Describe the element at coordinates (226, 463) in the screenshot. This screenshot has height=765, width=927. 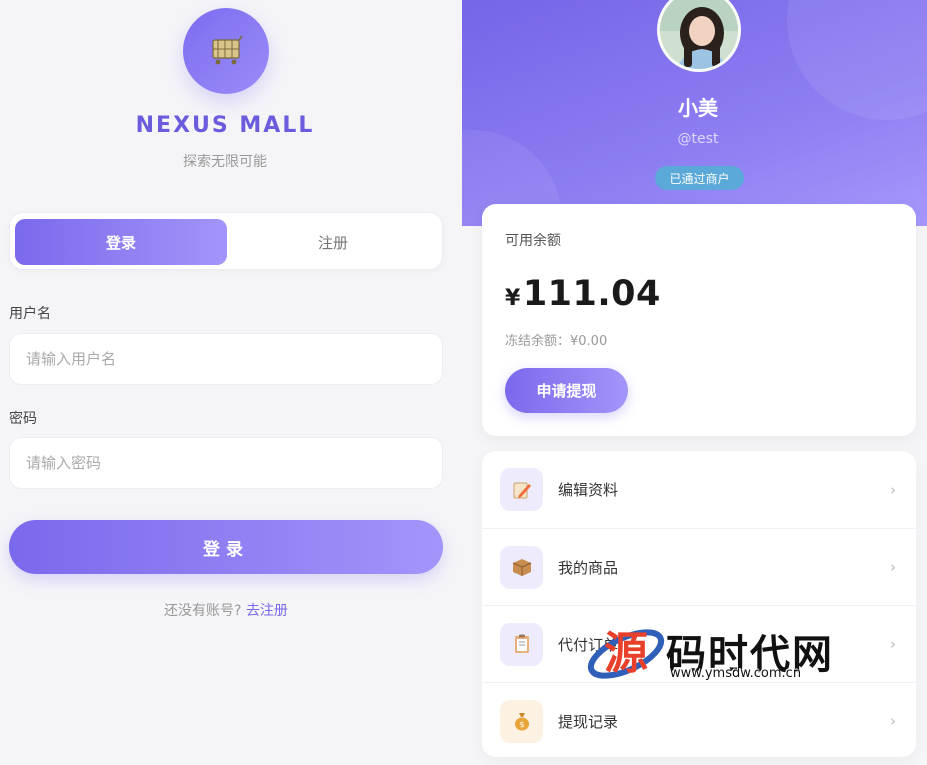
I see `password-input` at that location.